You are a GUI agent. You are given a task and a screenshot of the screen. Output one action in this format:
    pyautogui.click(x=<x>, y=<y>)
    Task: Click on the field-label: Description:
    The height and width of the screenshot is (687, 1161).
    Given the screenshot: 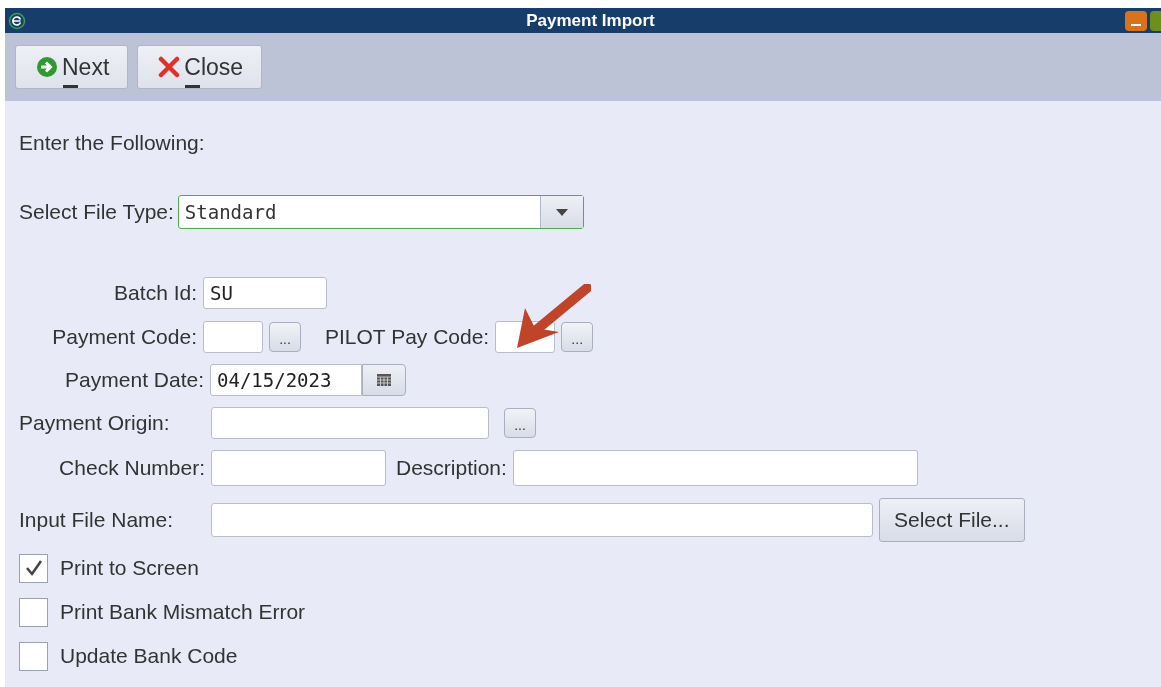 What is the action you would take?
    pyautogui.click(x=451, y=468)
    